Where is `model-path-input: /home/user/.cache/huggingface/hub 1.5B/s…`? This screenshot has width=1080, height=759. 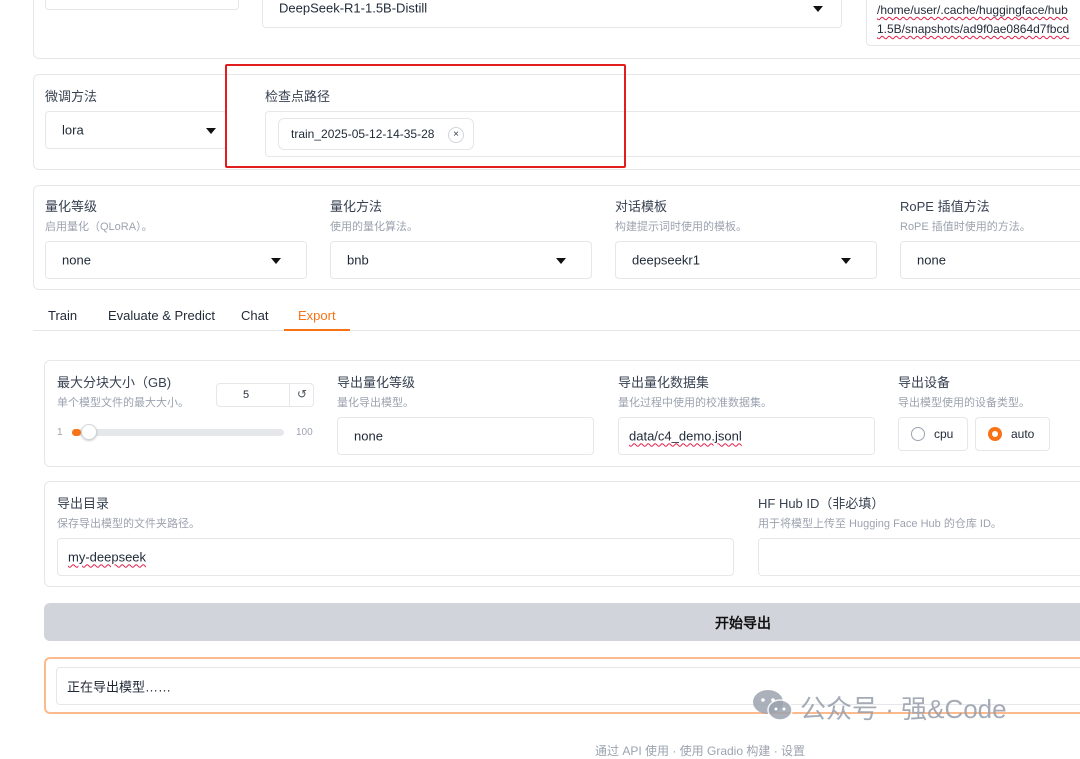
model-path-input: /home/user/.cache/huggingface/hub 1.5B/s… is located at coordinates (973, 23).